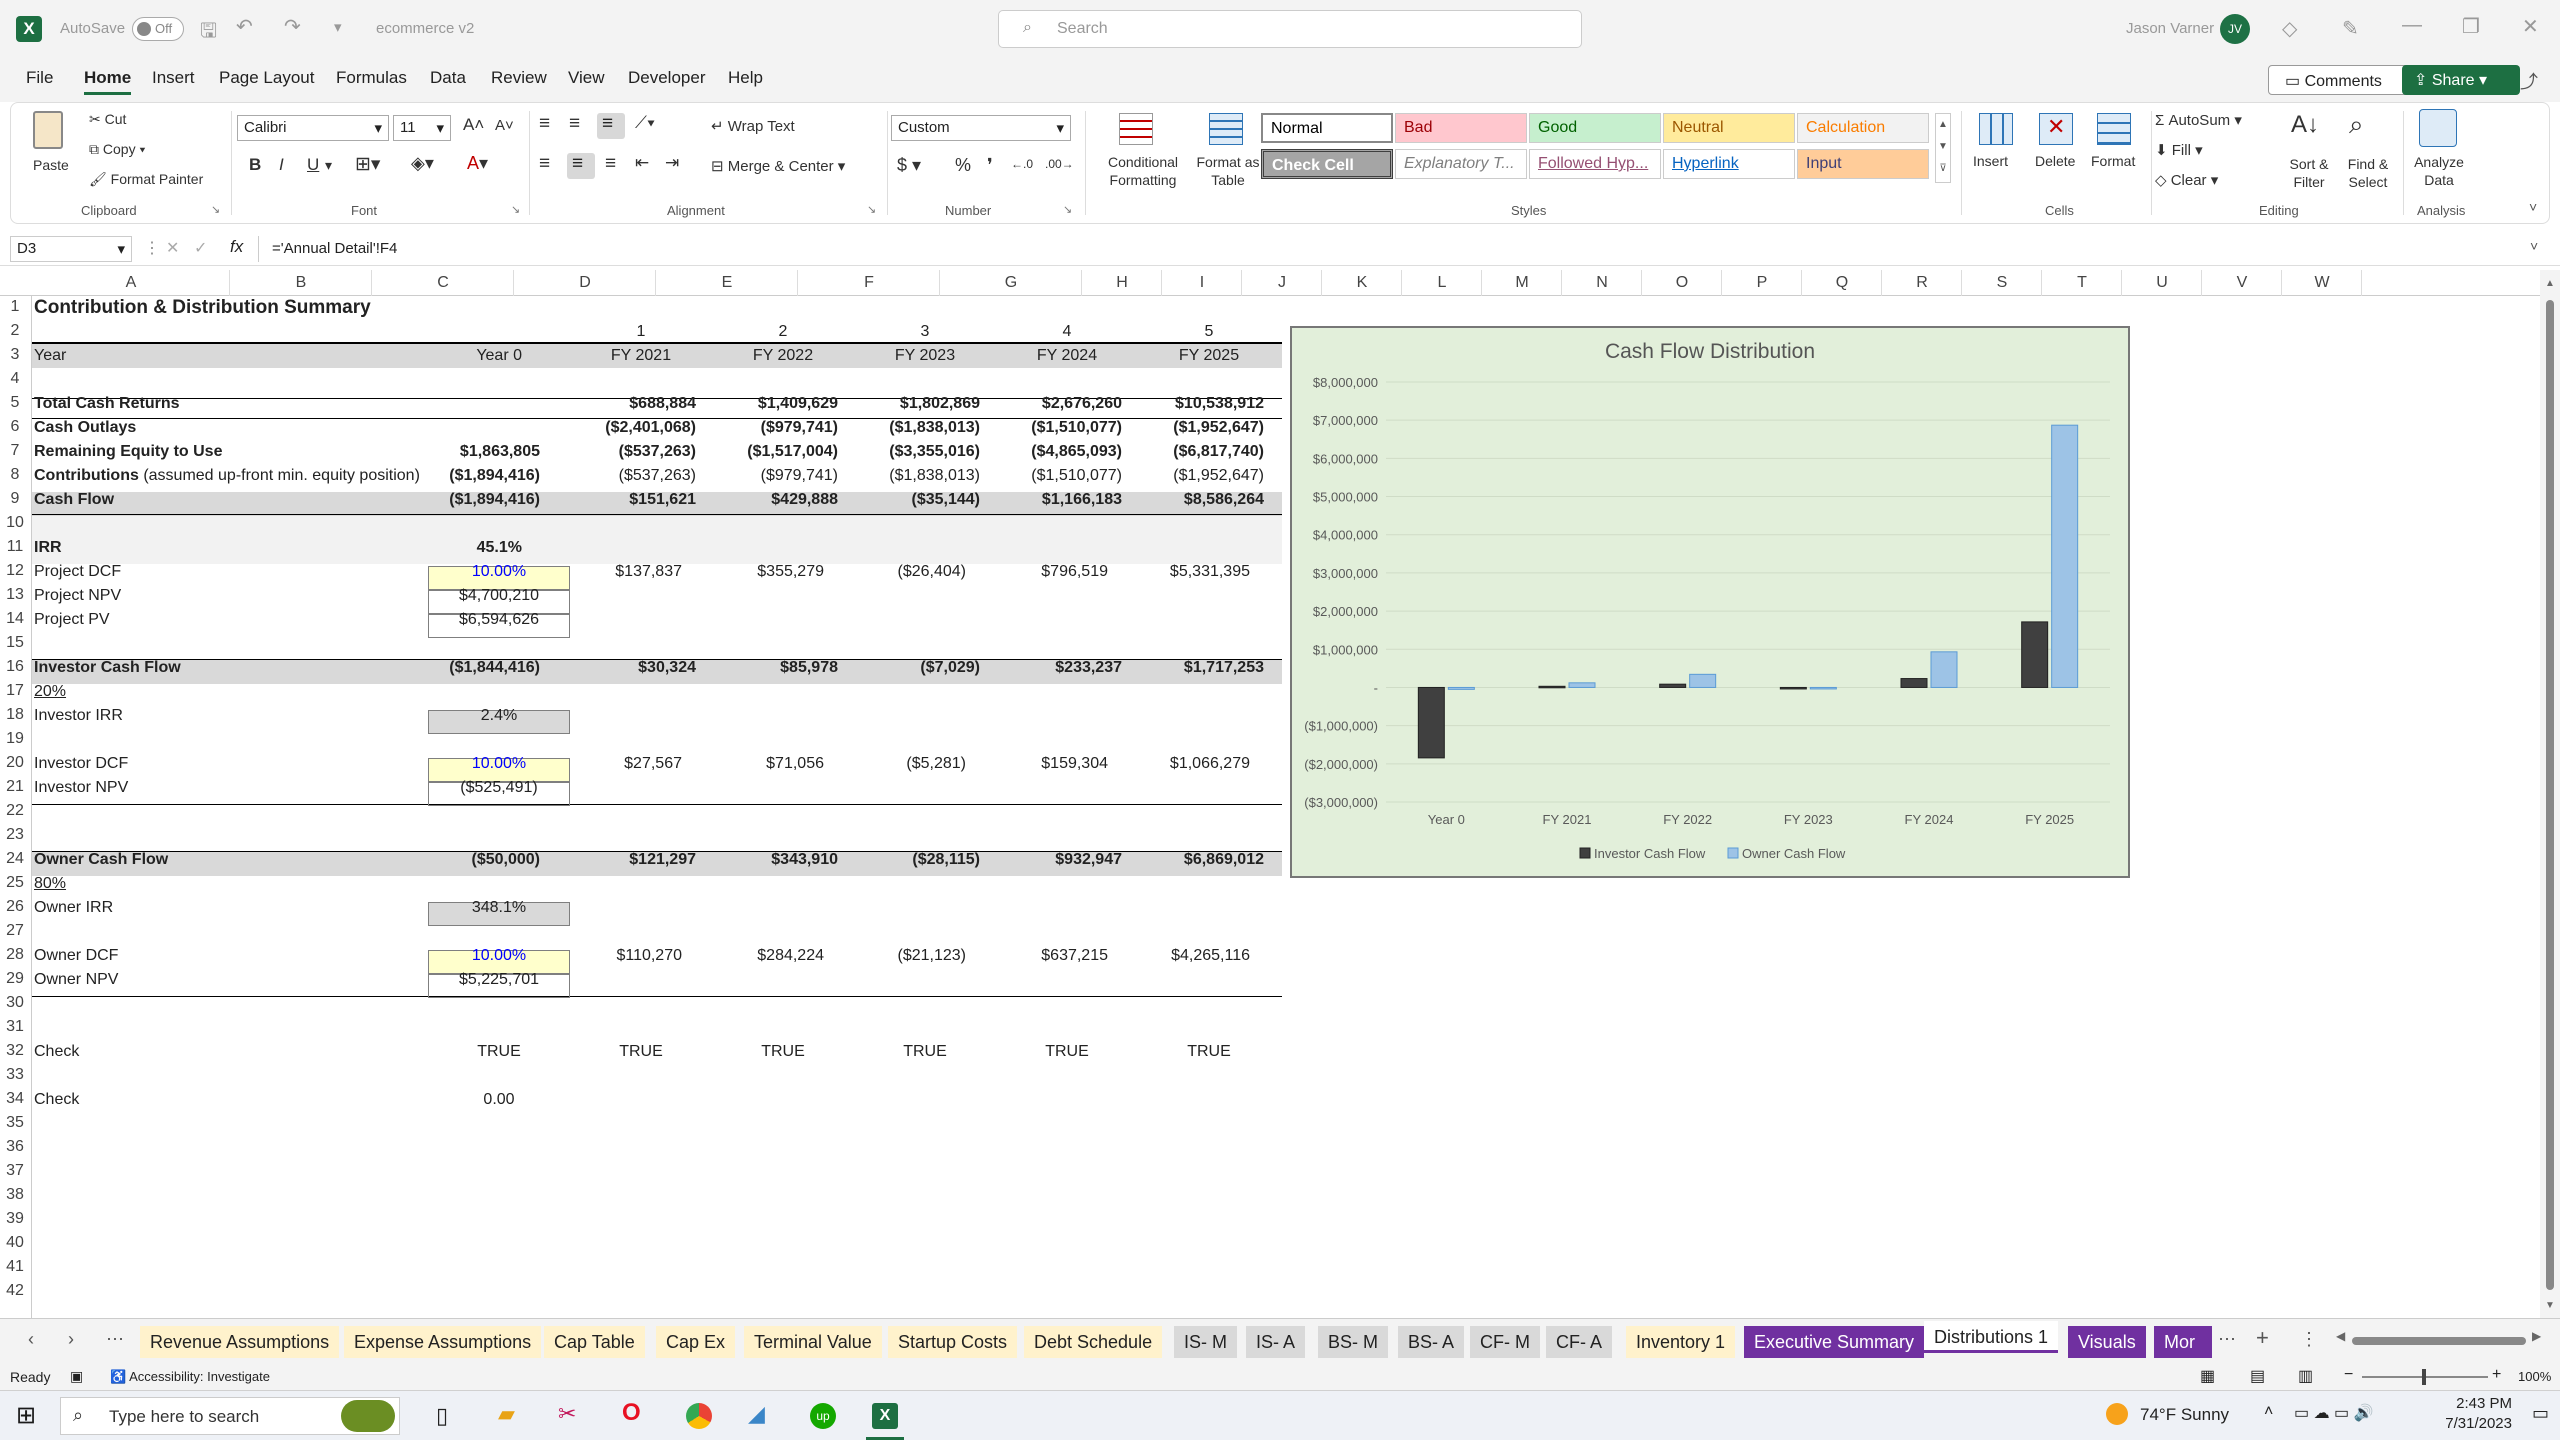  Describe the element at coordinates (813, 1342) in the screenshot. I see `sheet-tab: Terminal Value` at that location.